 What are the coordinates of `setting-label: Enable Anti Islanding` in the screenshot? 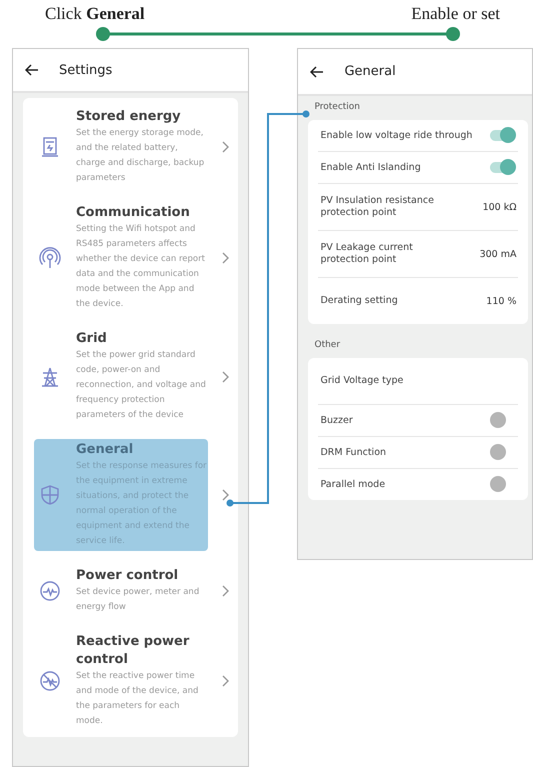 It's located at (371, 168).